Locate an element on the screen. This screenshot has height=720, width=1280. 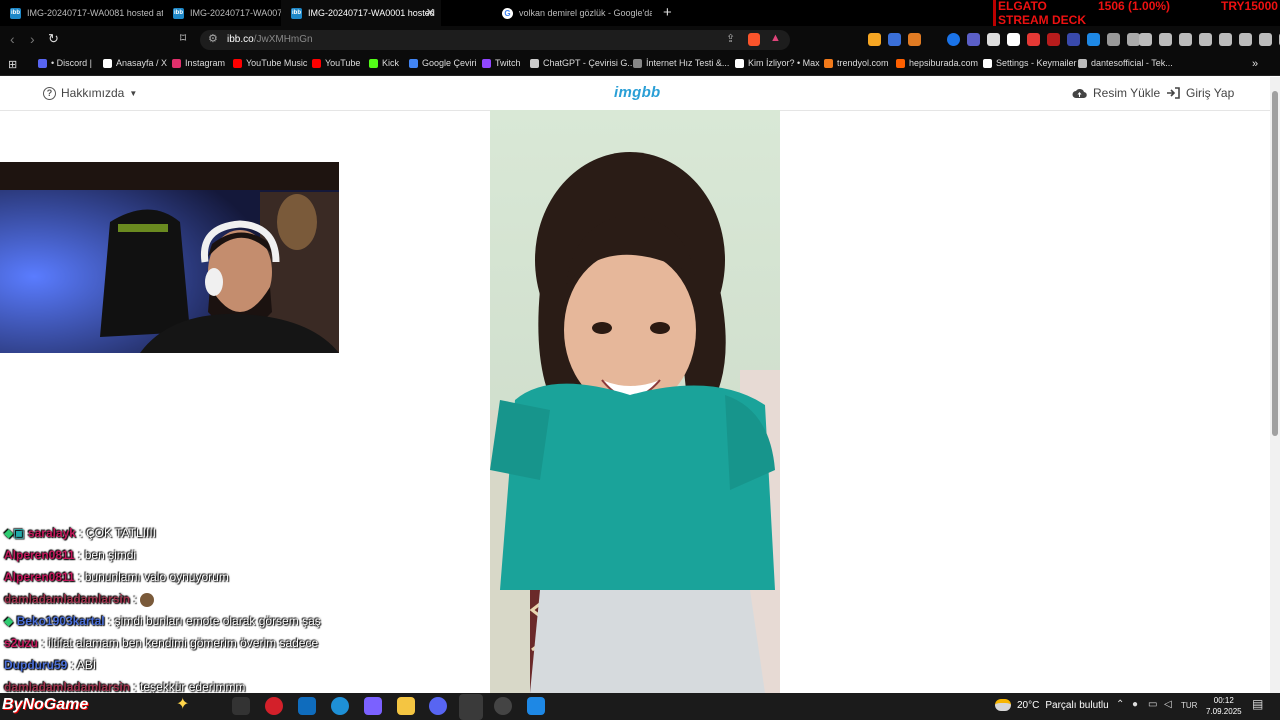
tab-3-active: ibb IMG-20240717-WA0001 hosted ✕ is located at coordinates (361, 13).